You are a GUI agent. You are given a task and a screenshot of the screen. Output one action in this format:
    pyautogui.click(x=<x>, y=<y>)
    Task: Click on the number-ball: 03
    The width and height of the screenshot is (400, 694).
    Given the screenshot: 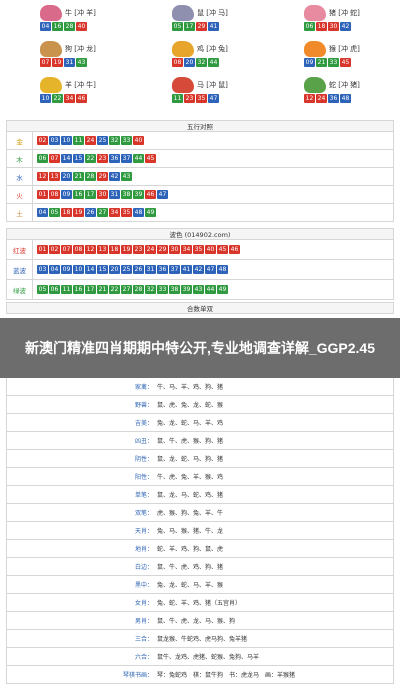 What is the action you would take?
    pyautogui.click(x=54, y=140)
    